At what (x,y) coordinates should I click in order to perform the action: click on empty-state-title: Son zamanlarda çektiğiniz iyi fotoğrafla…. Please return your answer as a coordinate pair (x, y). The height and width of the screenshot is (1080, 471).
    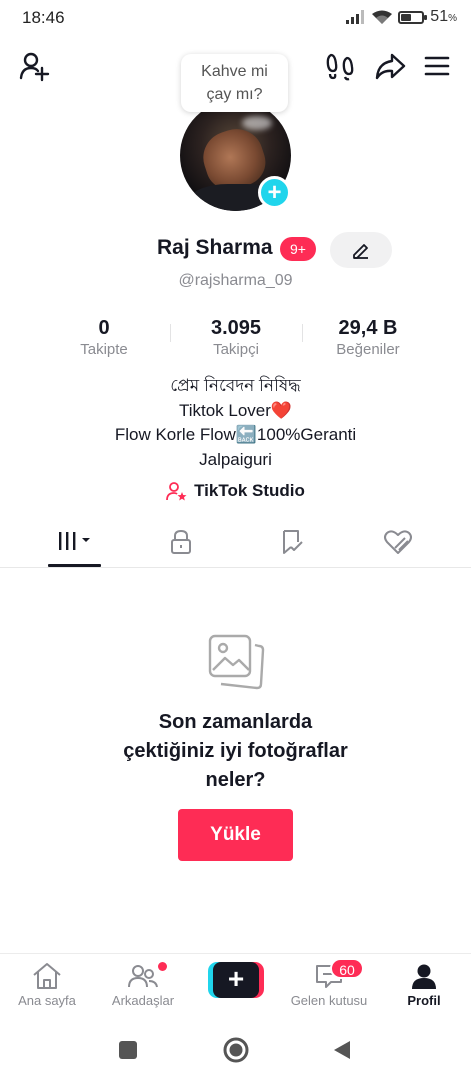
    Looking at the image, I should click on (235, 751).